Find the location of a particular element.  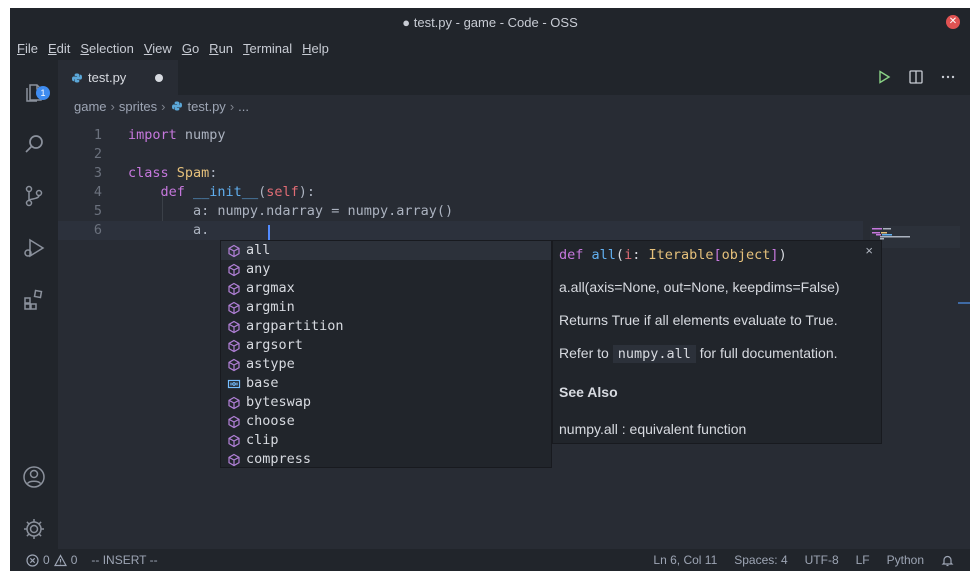

menu-go: Go is located at coordinates (190, 48).